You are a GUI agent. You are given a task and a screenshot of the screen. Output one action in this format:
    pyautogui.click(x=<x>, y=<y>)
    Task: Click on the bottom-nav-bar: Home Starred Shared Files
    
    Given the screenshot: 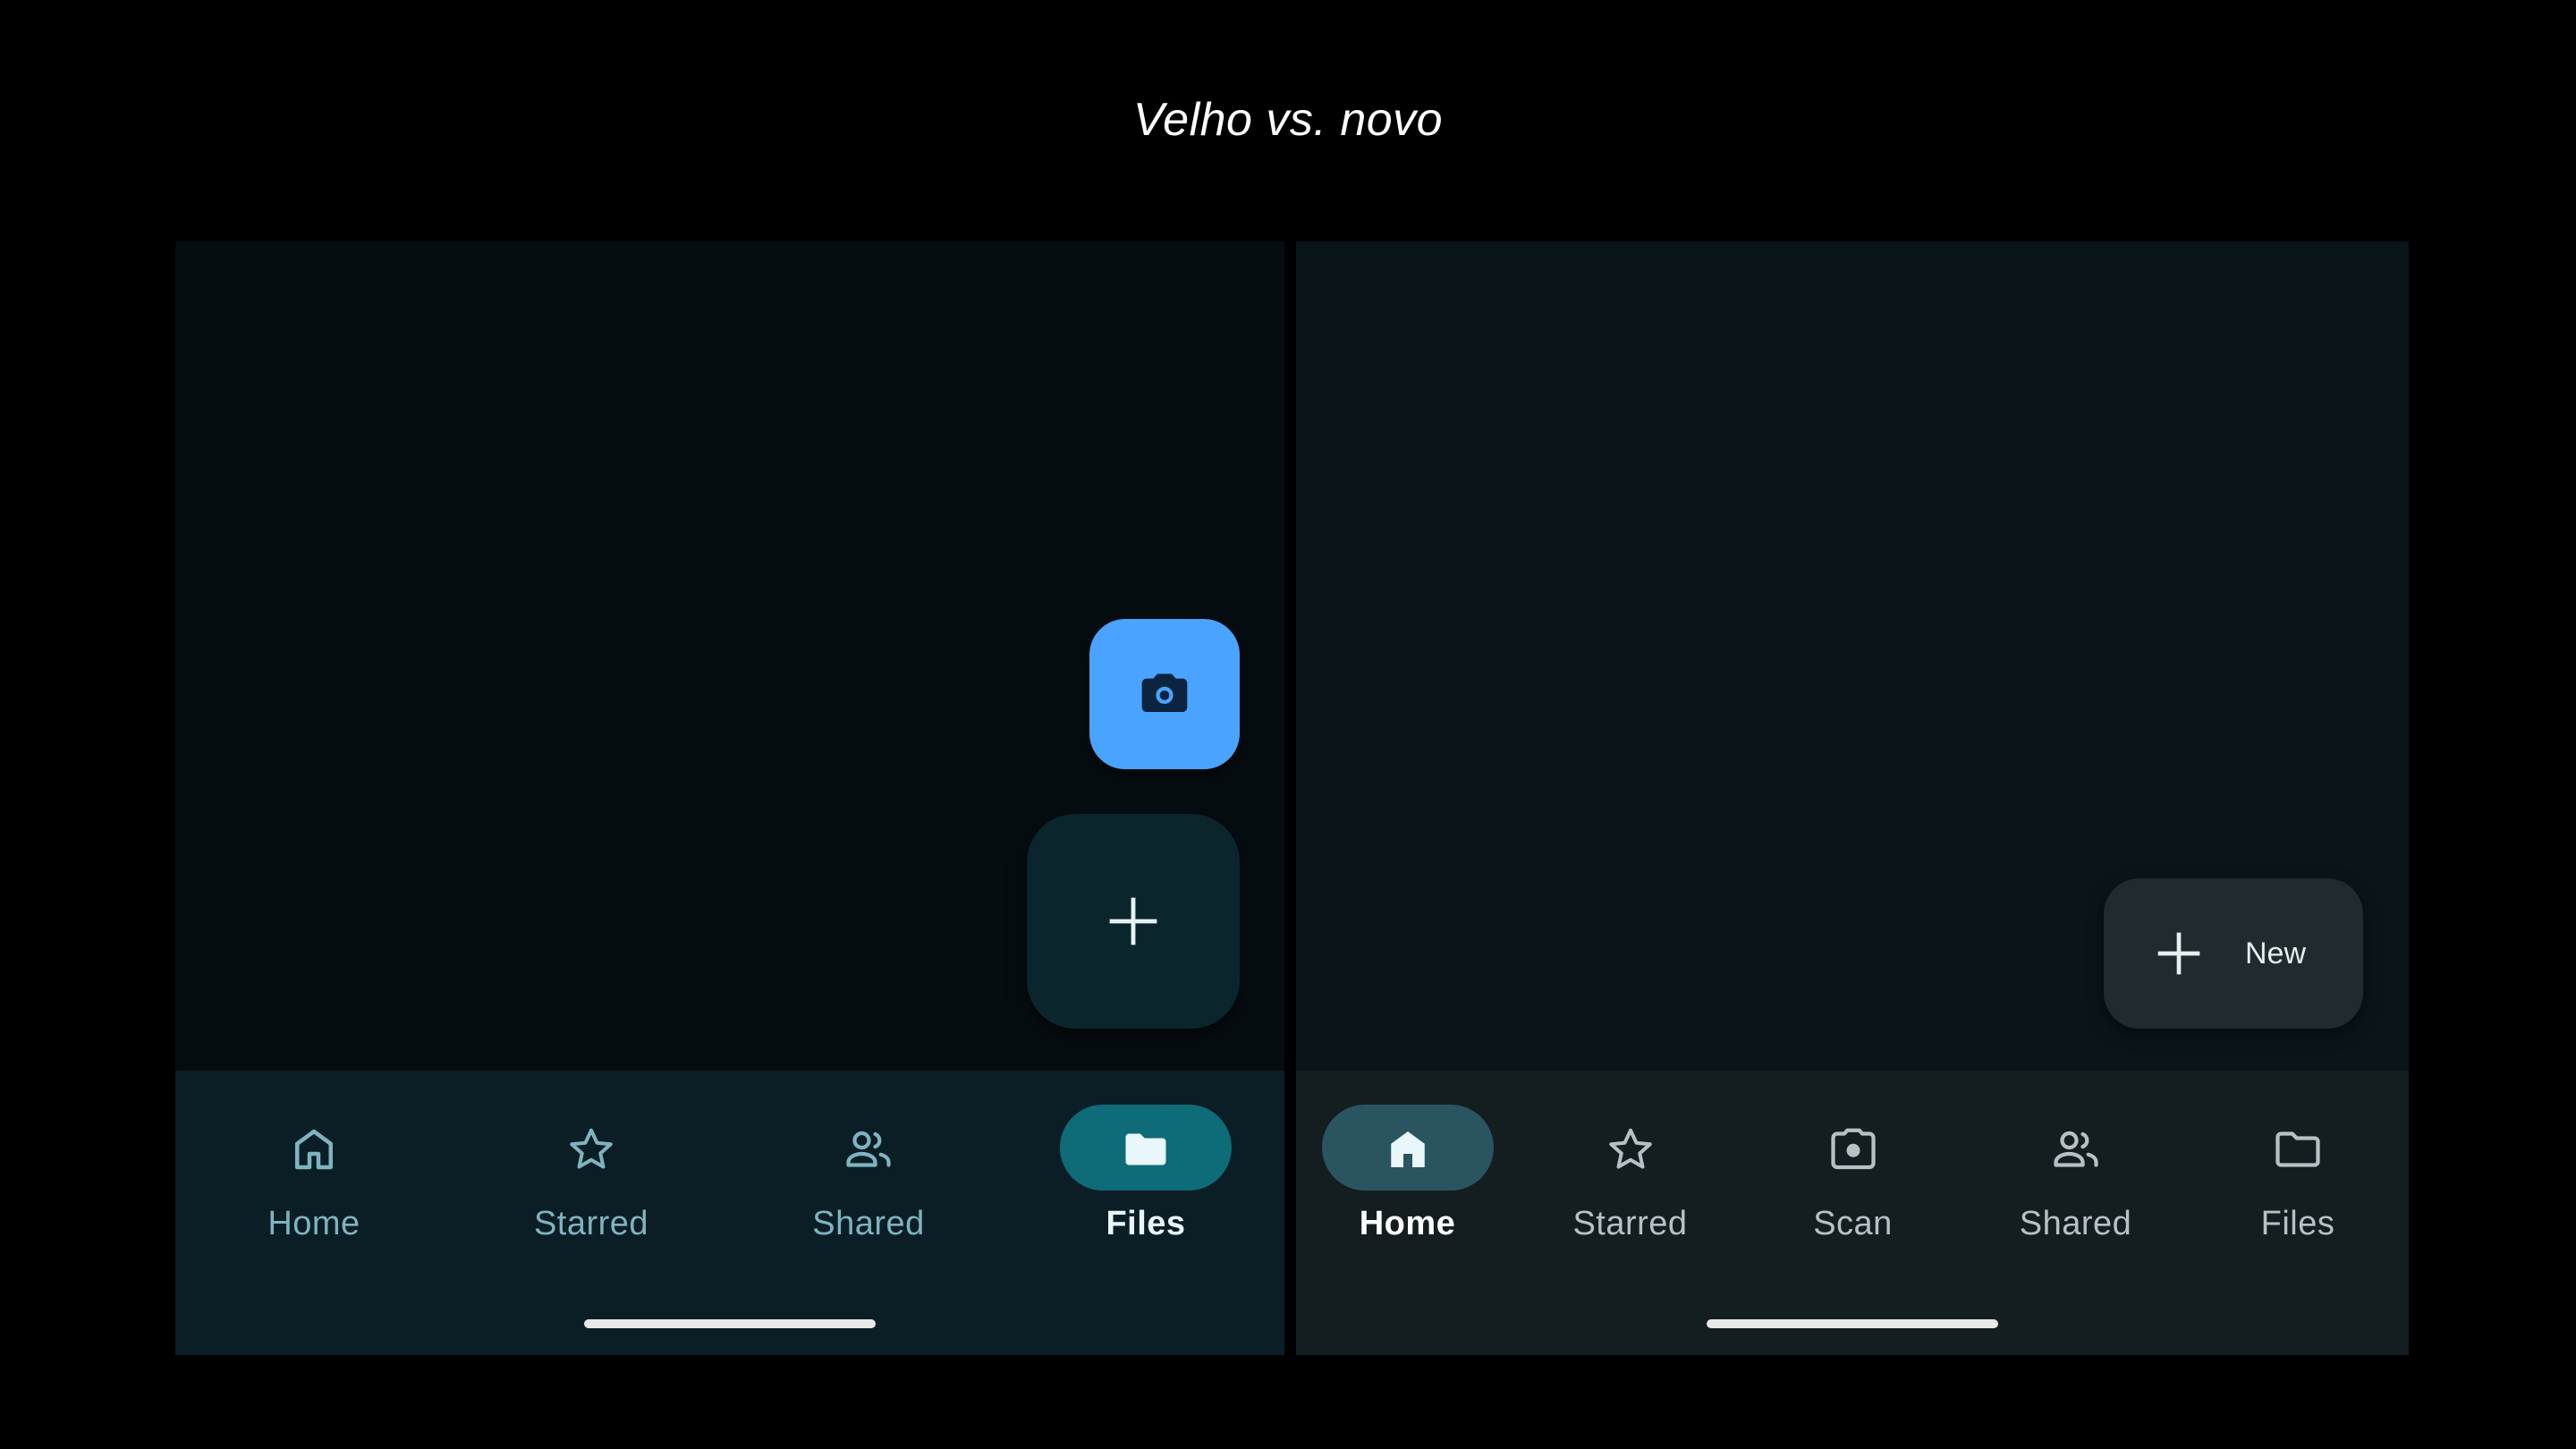 What is the action you would take?
    pyautogui.click(x=729, y=1213)
    